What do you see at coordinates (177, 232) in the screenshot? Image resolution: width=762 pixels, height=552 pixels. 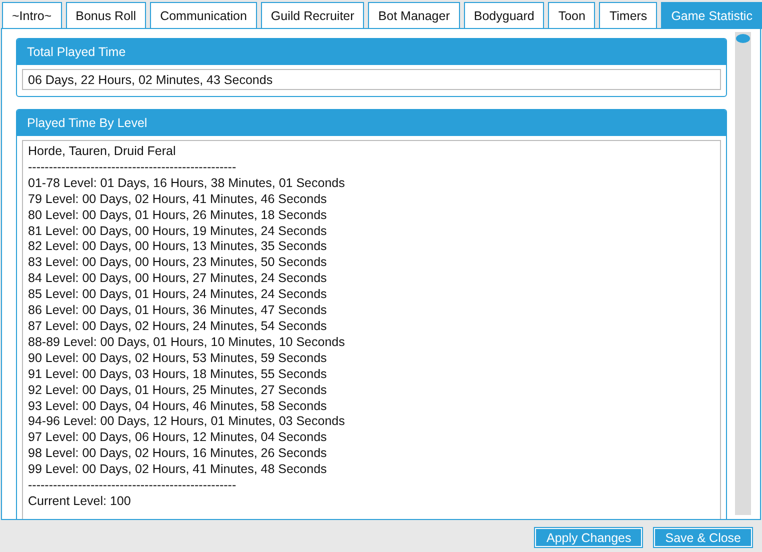 I see `log-line: 81 Level: 00 Days, 00 Hours, 19 Minutes, 24 Seconds` at bounding box center [177, 232].